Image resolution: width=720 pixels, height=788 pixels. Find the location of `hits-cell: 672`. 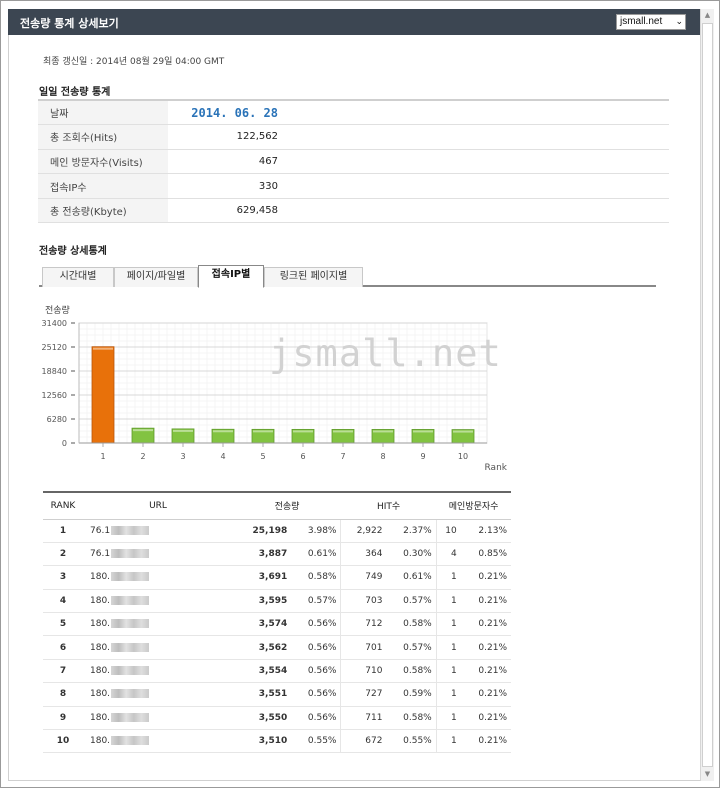

hits-cell: 672 is located at coordinates (363, 741).